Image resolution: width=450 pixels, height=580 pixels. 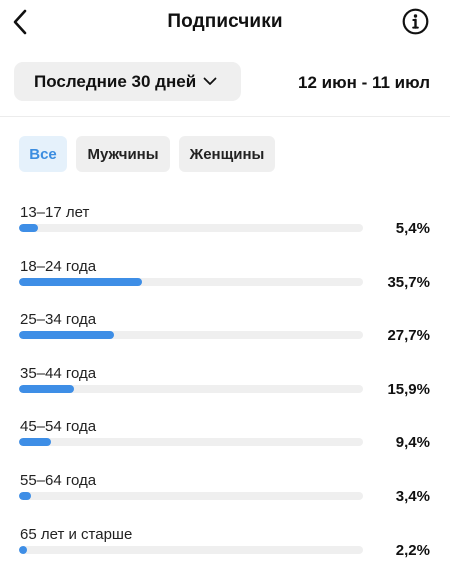 I want to click on age-row: 35–44 года 15,9%, so click(x=225, y=388).